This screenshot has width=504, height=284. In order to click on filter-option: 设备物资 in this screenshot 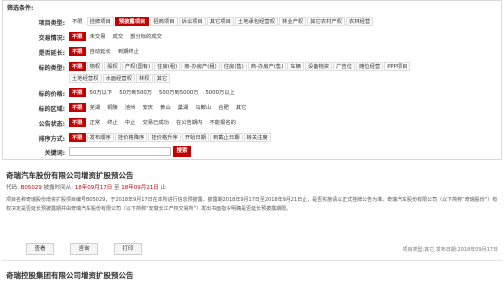, I will do `click(318, 66)`.